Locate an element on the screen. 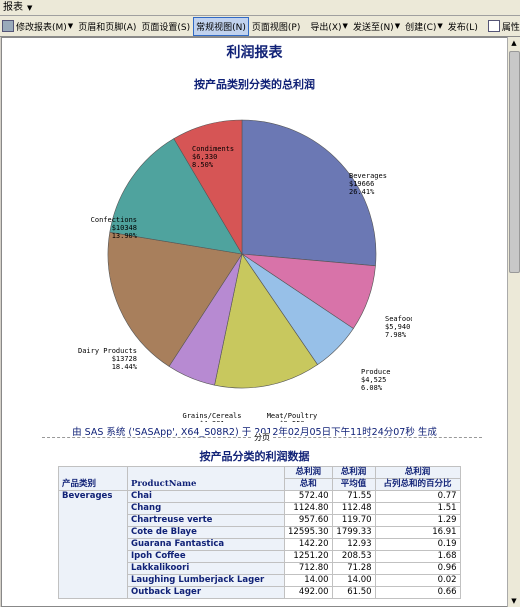  slice-label-amount: $5,940 is located at coordinates (397, 327).